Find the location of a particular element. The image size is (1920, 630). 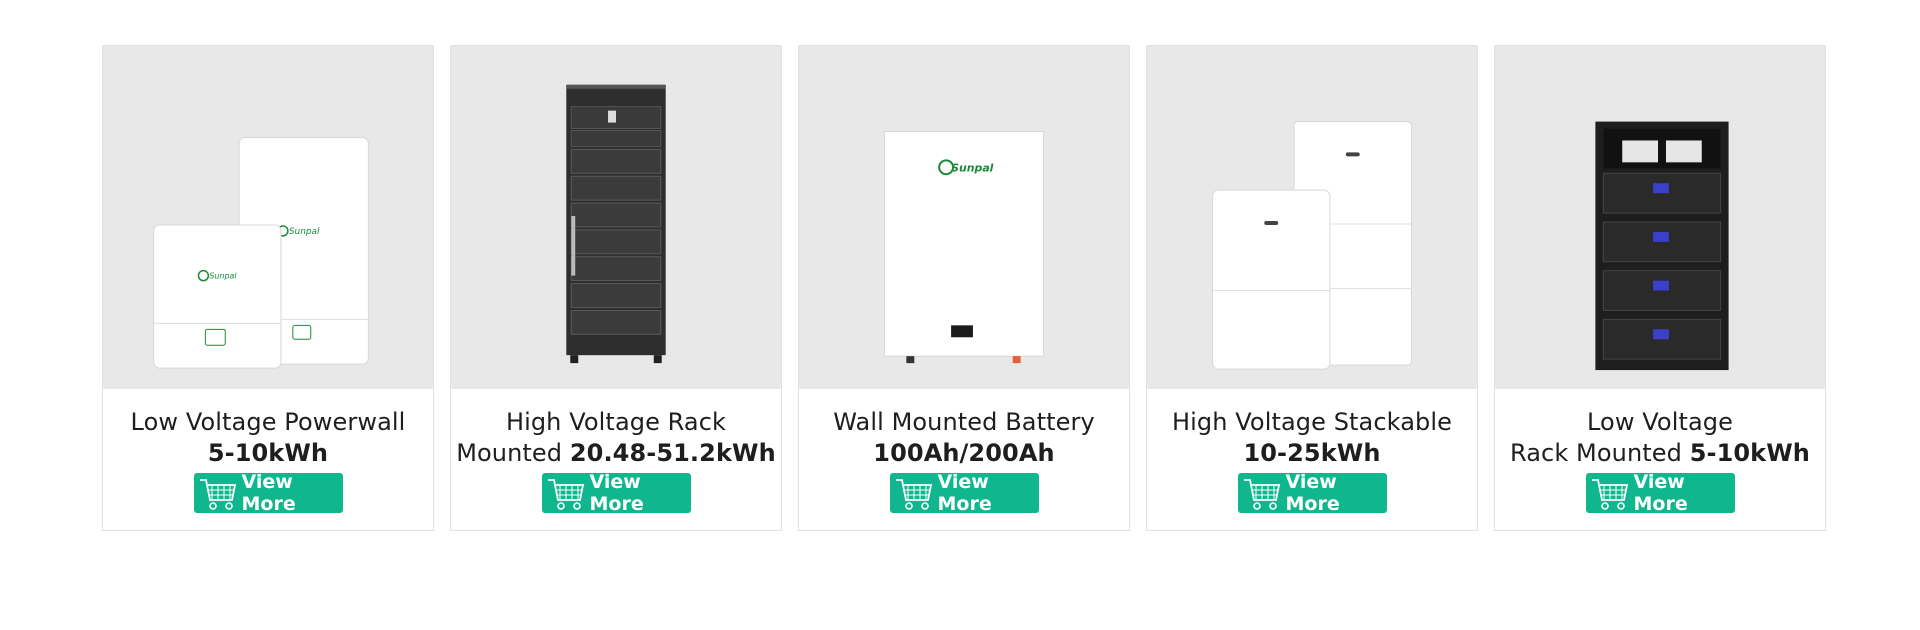

product-image: Sunpal Sunpal is located at coordinates (268, 217).